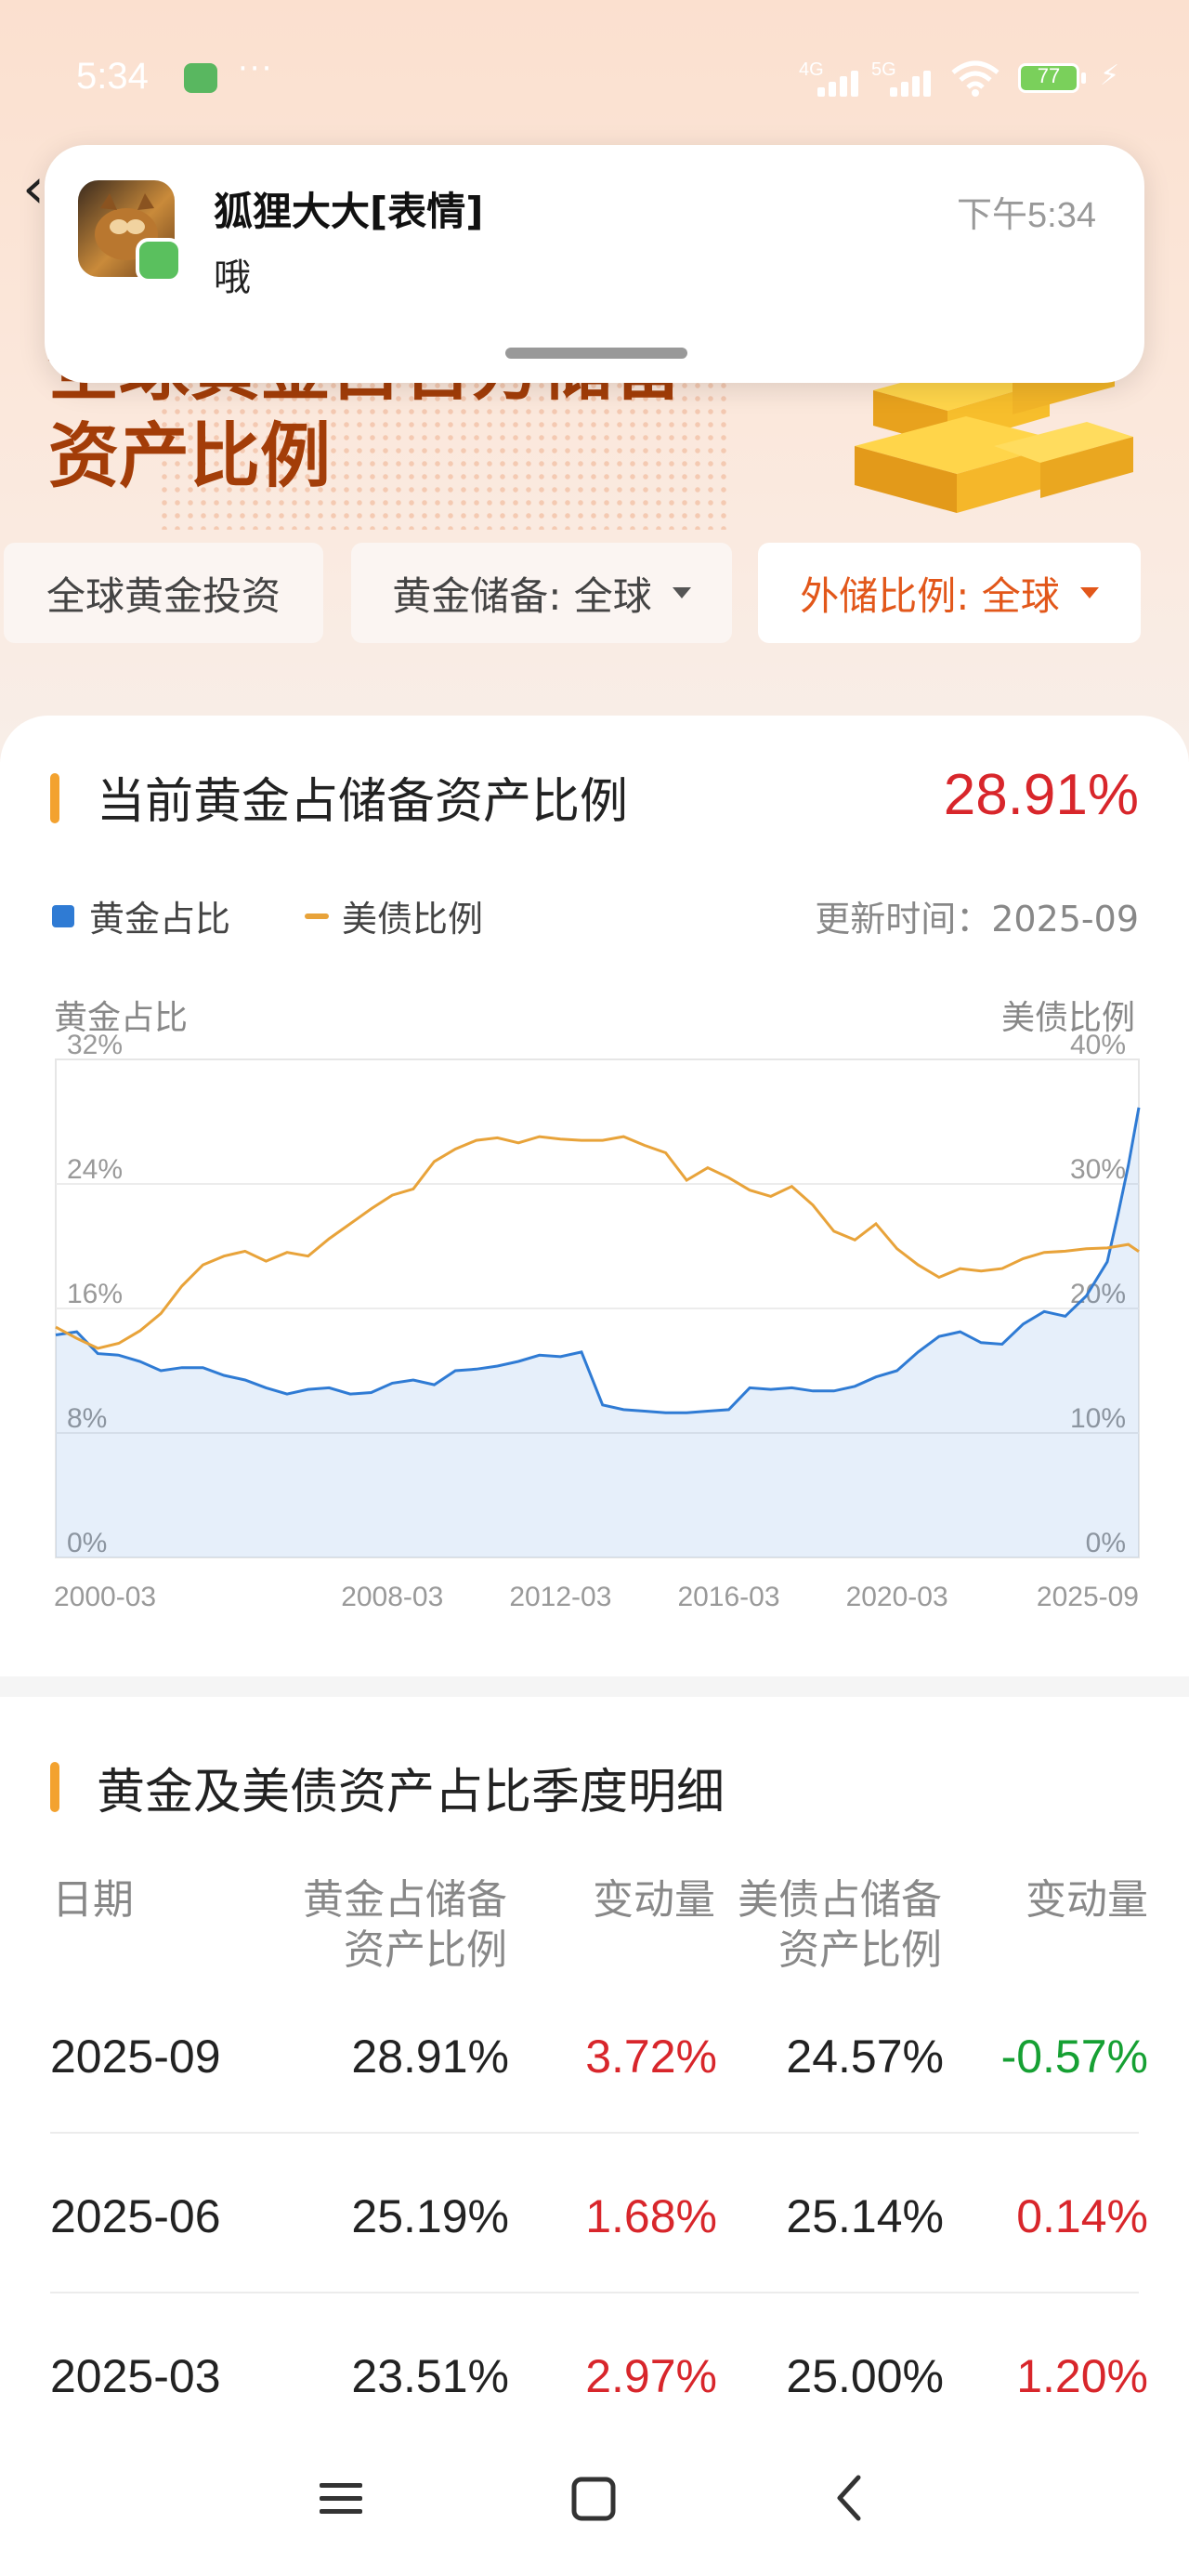  What do you see at coordinates (317, 916) in the screenshot?
I see `legend-treasury-marker` at bounding box center [317, 916].